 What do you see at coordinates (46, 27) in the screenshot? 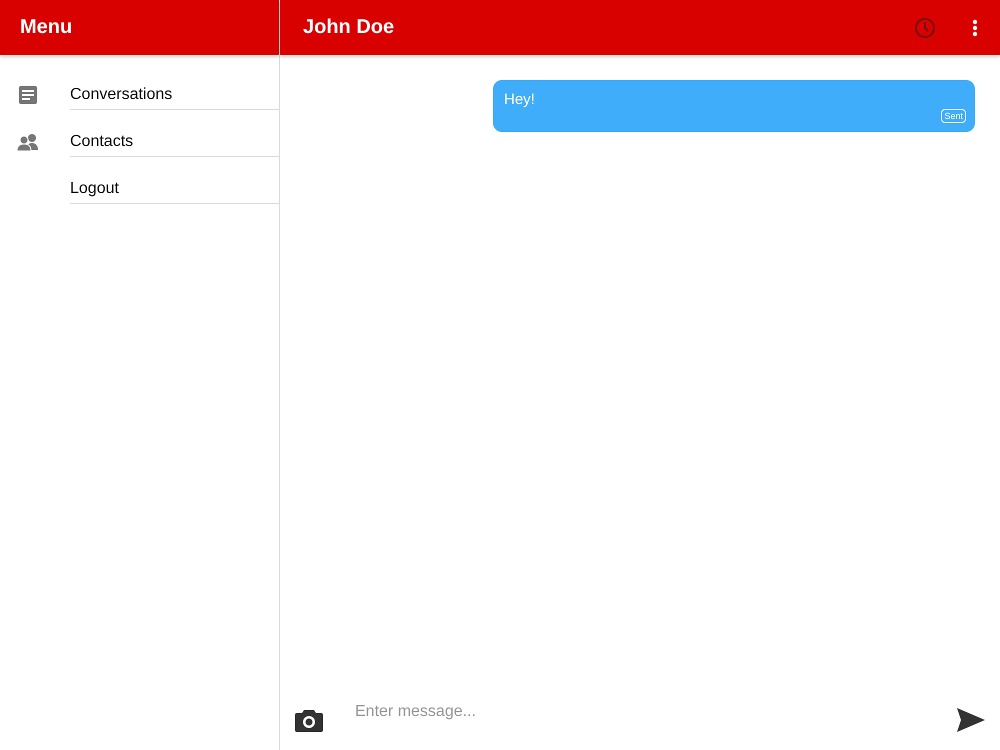
I see `menu-title: Menu` at bounding box center [46, 27].